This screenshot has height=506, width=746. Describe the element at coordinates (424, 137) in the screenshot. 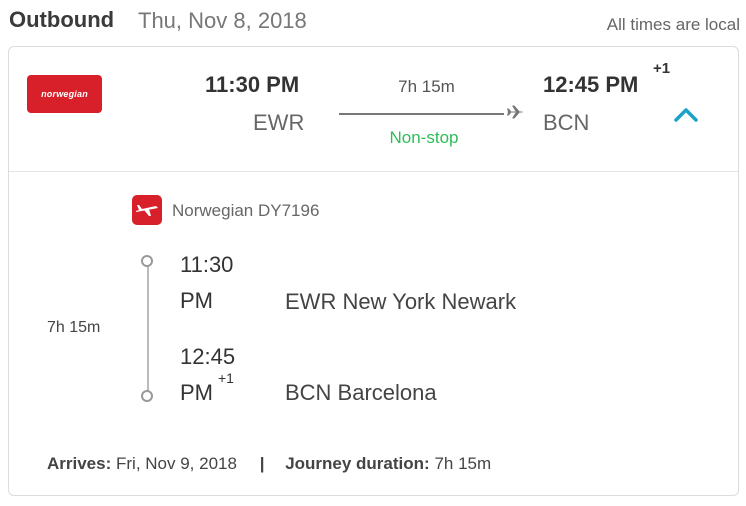

I see `stops-label: Non-stop` at that location.